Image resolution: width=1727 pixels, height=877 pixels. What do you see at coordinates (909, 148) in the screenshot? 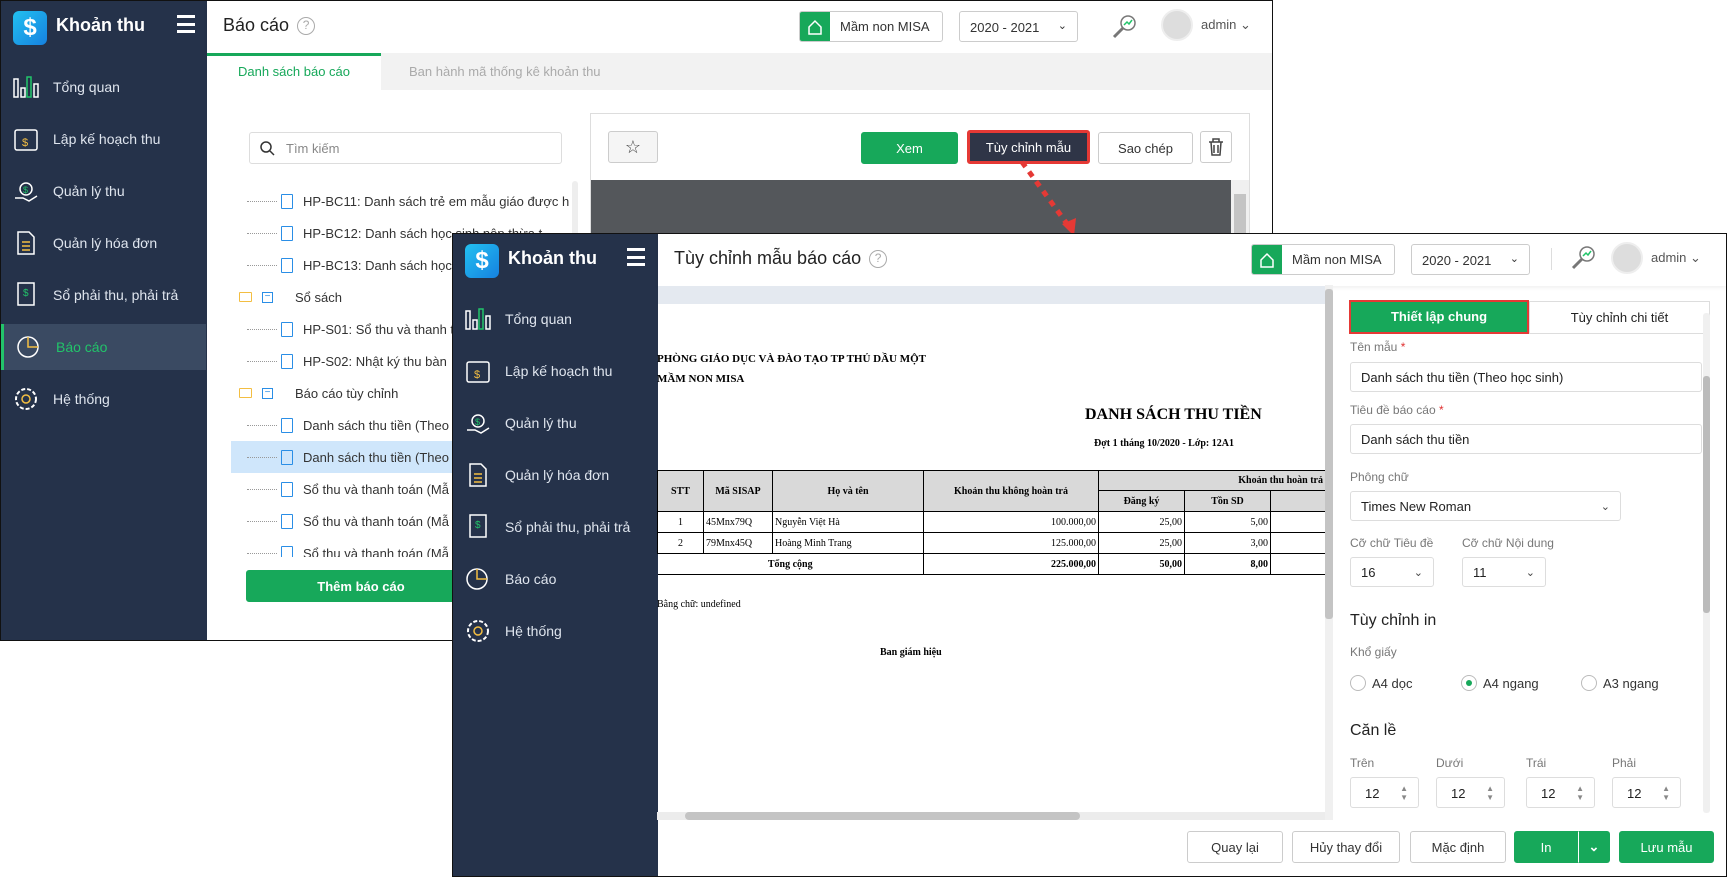
I see `view-button: Xem` at bounding box center [909, 148].